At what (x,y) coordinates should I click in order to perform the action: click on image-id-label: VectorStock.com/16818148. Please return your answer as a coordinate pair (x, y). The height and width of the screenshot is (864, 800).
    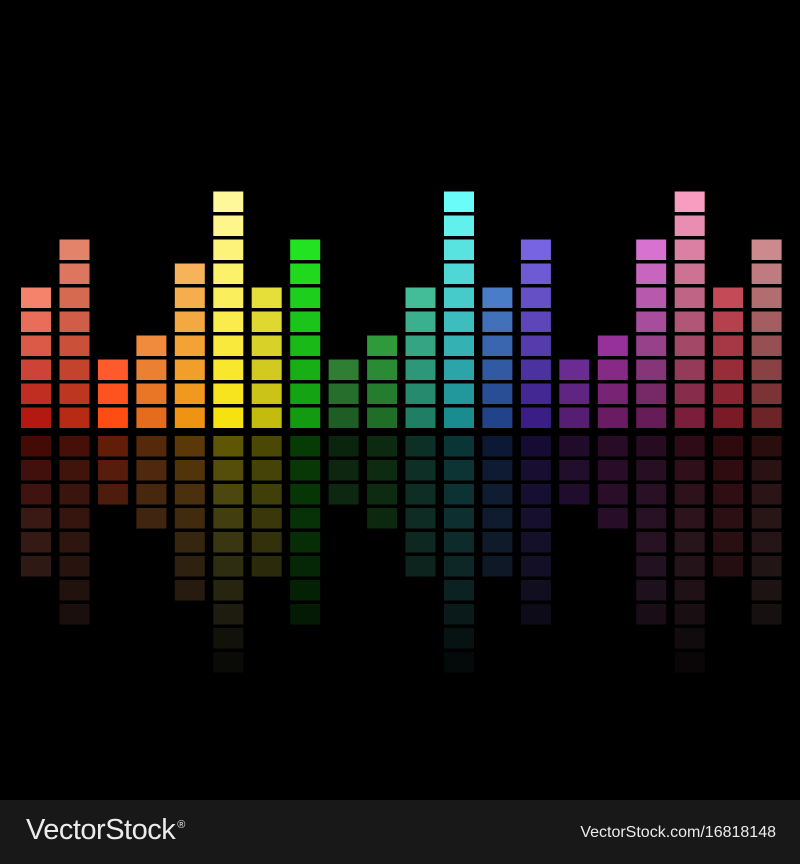
    Looking at the image, I should click on (678, 832).